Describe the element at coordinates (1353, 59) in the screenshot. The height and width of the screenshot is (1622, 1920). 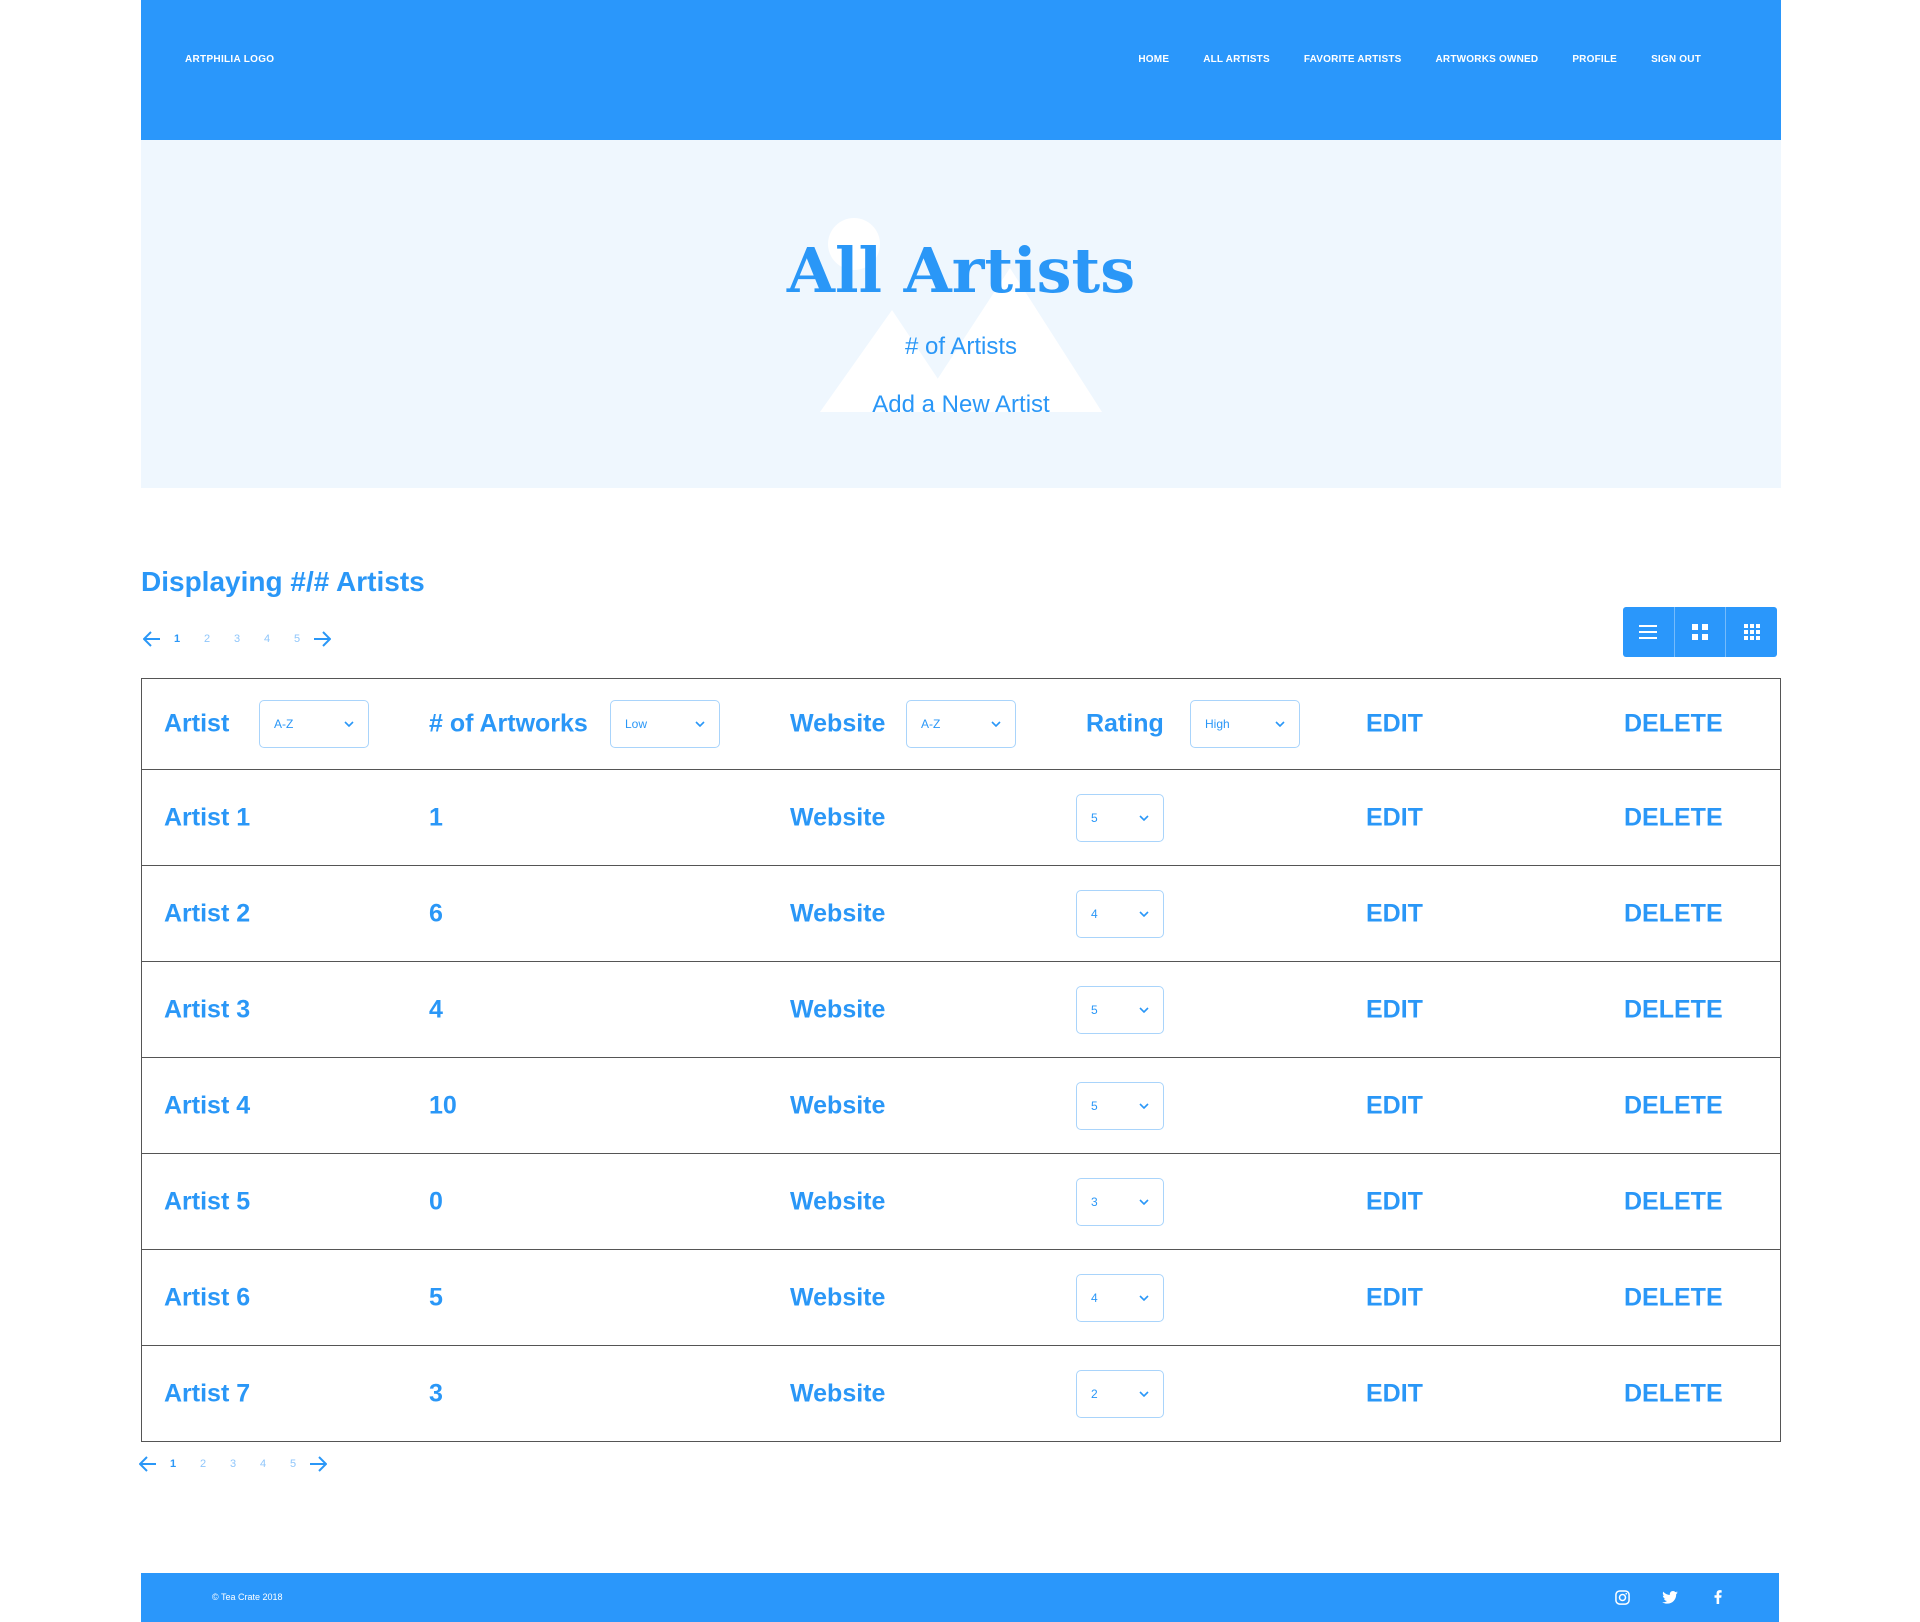
I see `nav-favorite-artists: FAVORITE ARTISTS` at that location.